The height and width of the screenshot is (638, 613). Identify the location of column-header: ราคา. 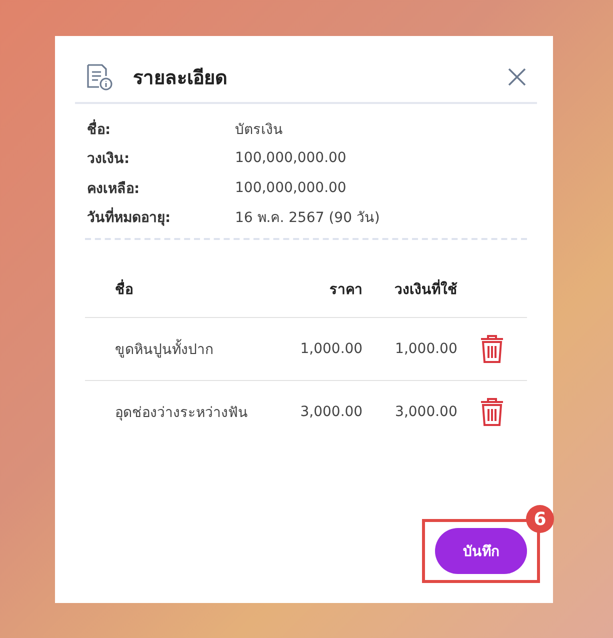
(345, 290).